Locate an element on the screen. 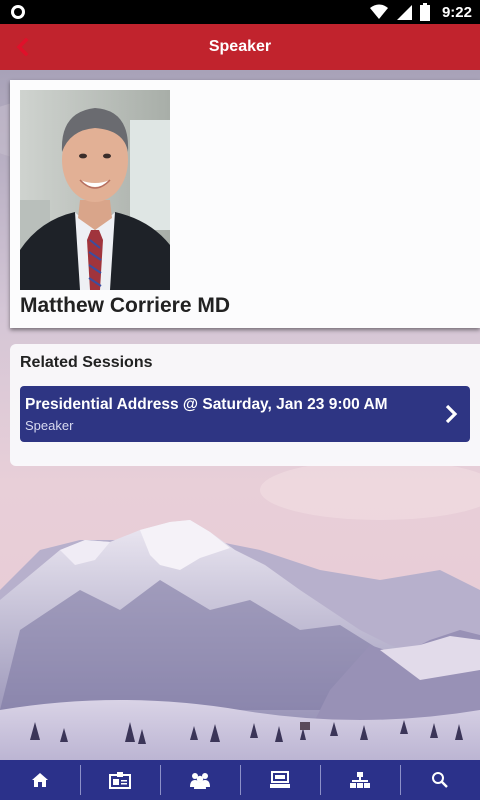 The height and width of the screenshot is (800, 480). status-icons: 9:22 is located at coordinates (420, 12).